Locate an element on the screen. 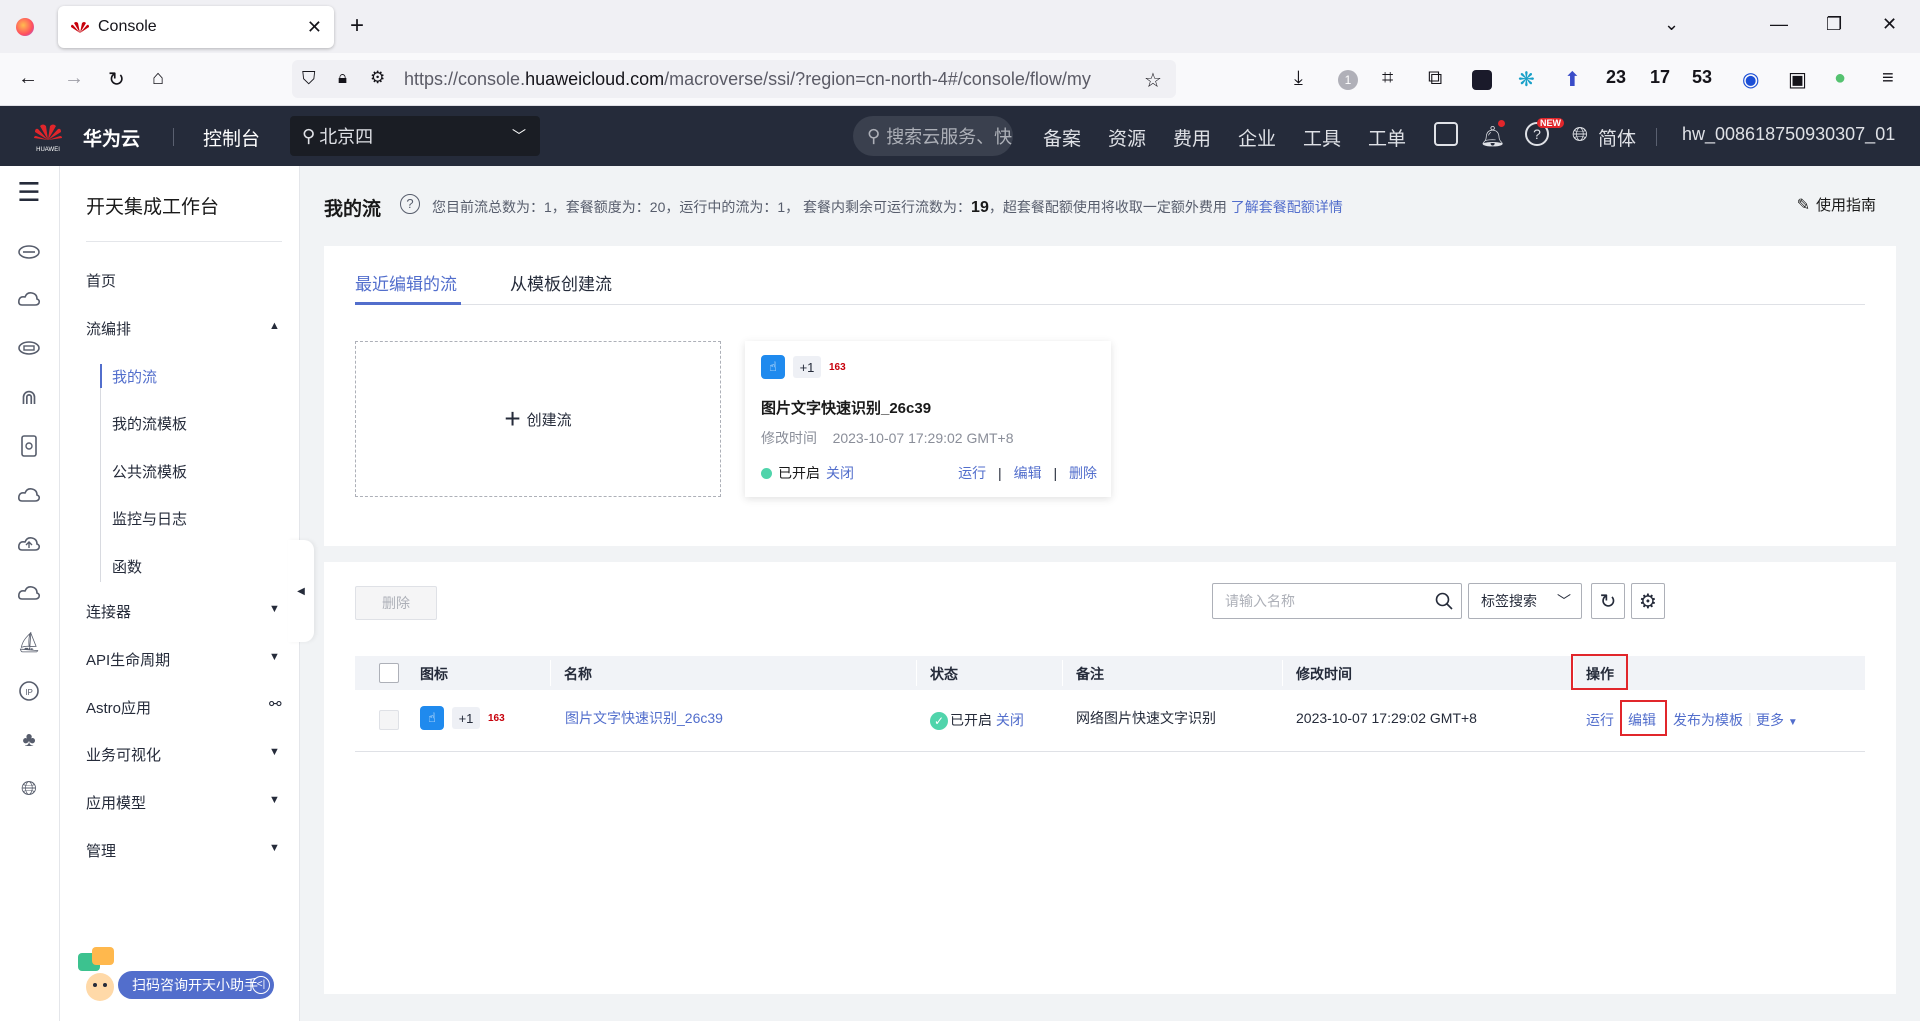  menu-item-connectors: 连接器 ▼ is located at coordinates (183, 611).